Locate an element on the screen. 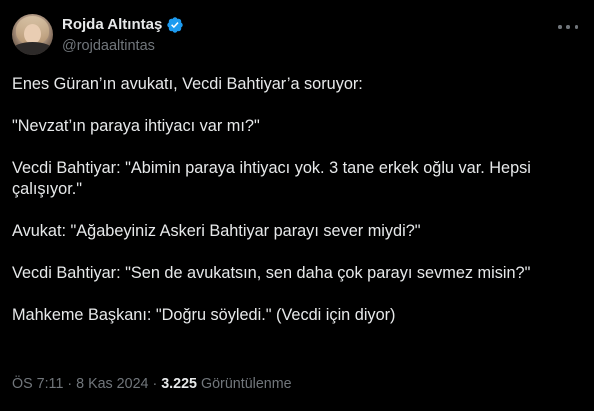  tweet-time: ÖS 7:11 is located at coordinates (37, 384).